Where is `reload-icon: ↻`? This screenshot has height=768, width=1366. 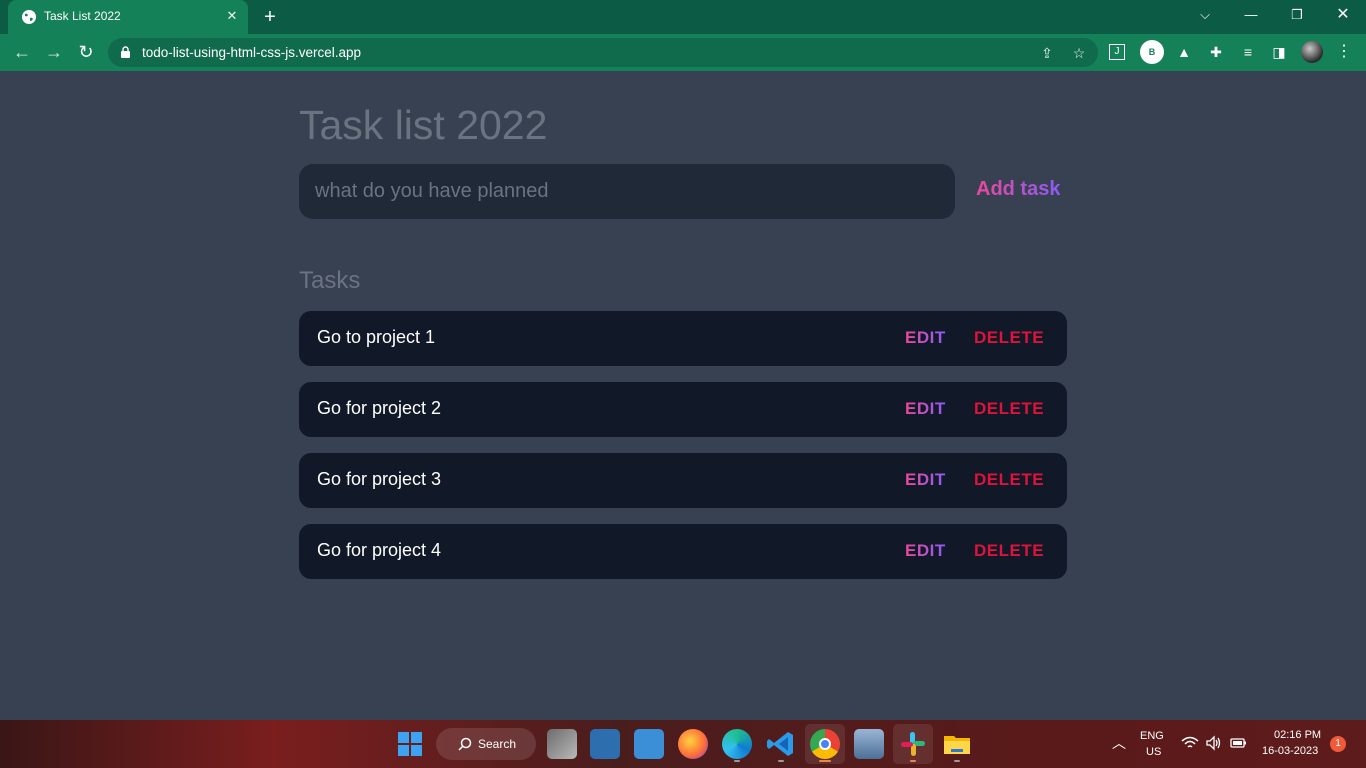 reload-icon: ↻ is located at coordinates (86, 52).